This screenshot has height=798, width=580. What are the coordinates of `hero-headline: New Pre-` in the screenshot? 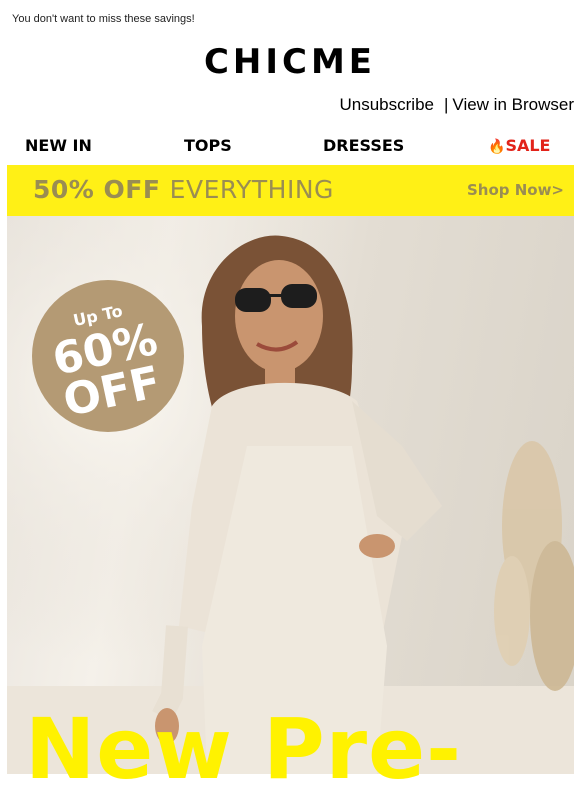 It's located at (243, 749).